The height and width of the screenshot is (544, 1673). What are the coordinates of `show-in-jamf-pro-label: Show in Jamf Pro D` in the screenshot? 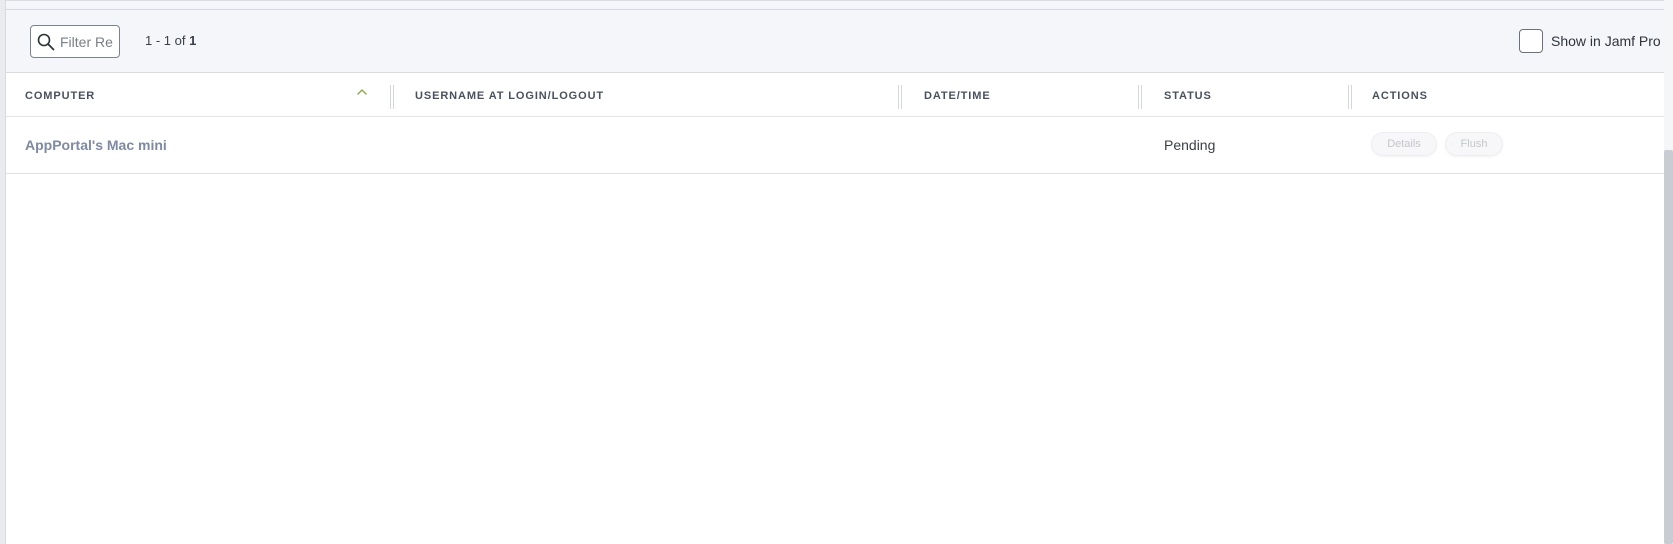 It's located at (1612, 41).